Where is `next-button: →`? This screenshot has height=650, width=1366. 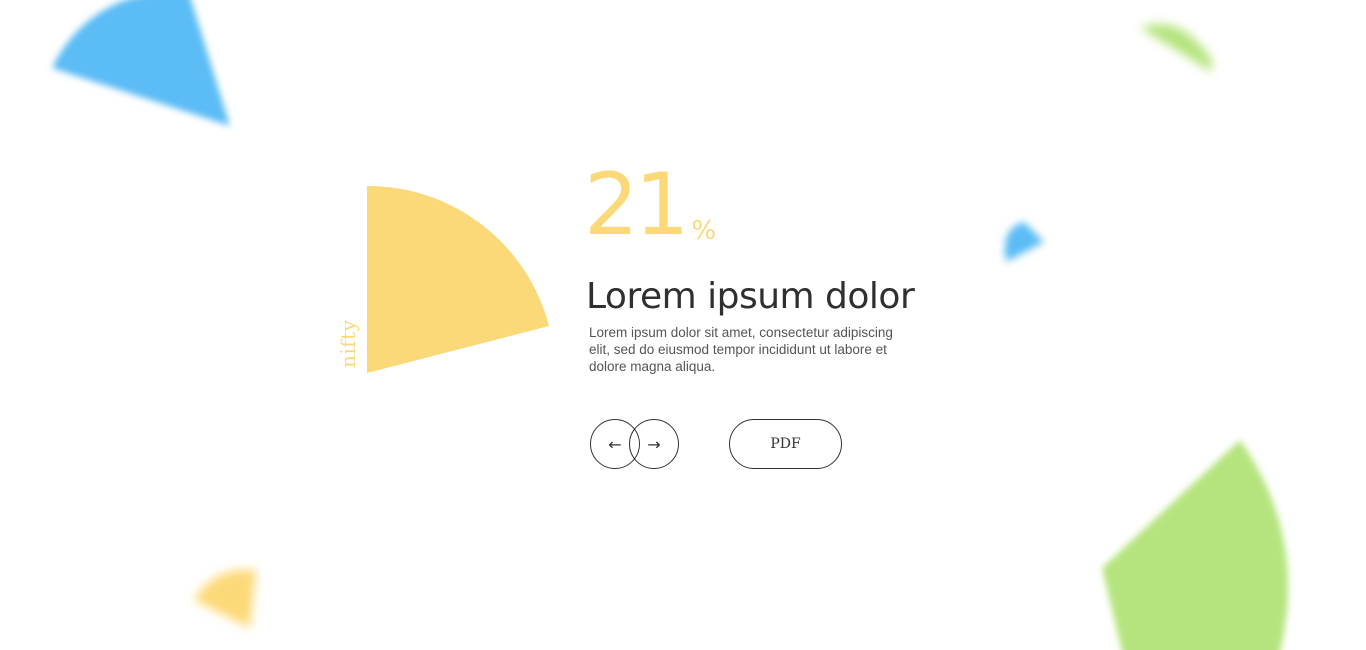 next-button: → is located at coordinates (654, 444).